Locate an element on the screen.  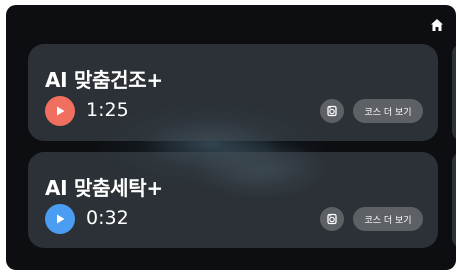
course-title: AI 맞춤건조+ is located at coordinates (104, 80).